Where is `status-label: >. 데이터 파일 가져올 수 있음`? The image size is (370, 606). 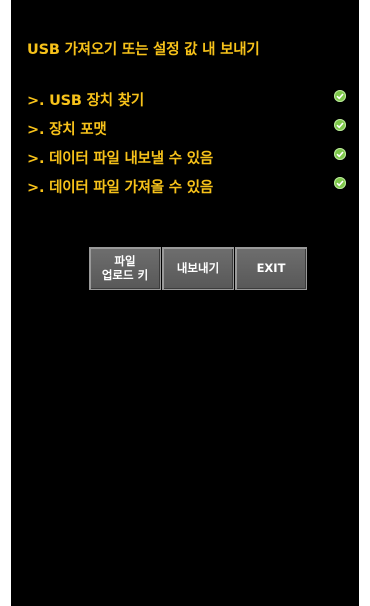
status-label: >. 데이터 파일 가져올 수 있음 is located at coordinates (120, 188).